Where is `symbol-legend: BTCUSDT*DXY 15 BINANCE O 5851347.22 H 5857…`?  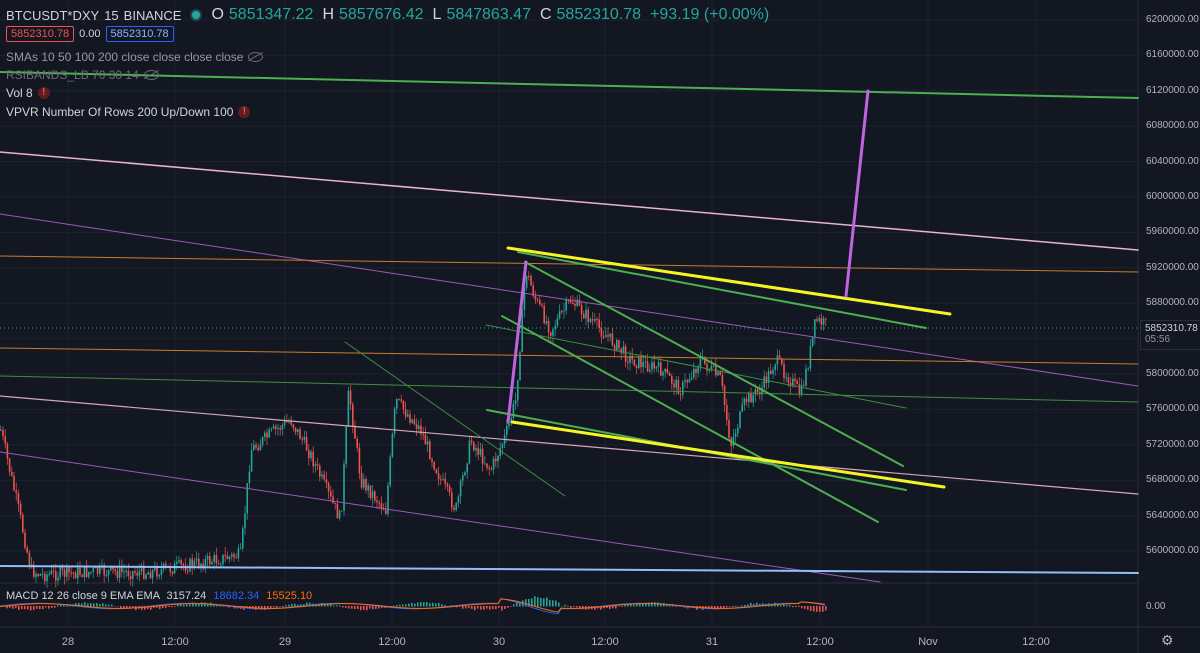 symbol-legend: BTCUSDT*DXY 15 BINANCE O 5851347.22 H 5857… is located at coordinates (389, 15).